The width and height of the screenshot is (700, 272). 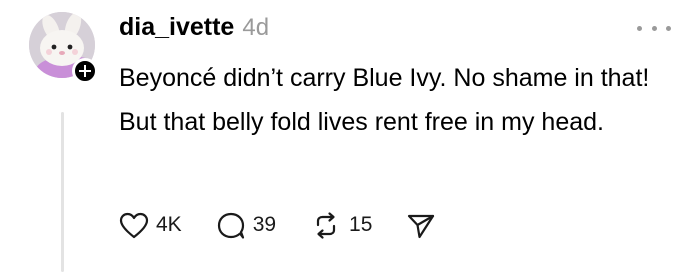 I want to click on more-dots-icon, so click(x=654, y=28).